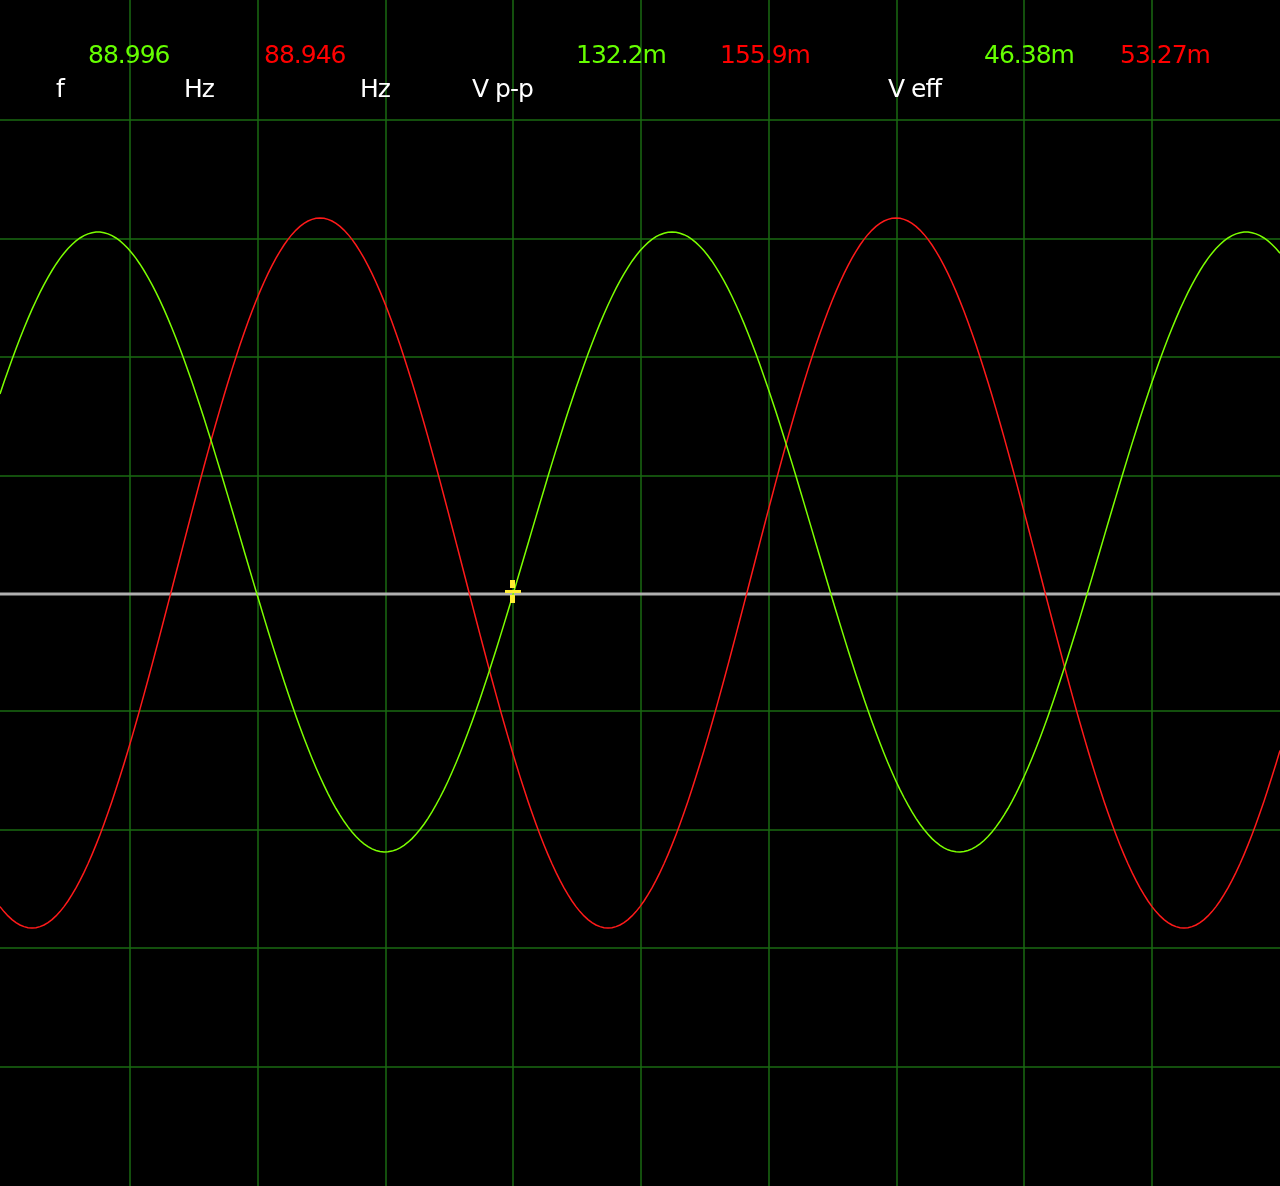 The image size is (1280, 1186). I want to click on measurement-value: 132.2m, so click(621, 55).